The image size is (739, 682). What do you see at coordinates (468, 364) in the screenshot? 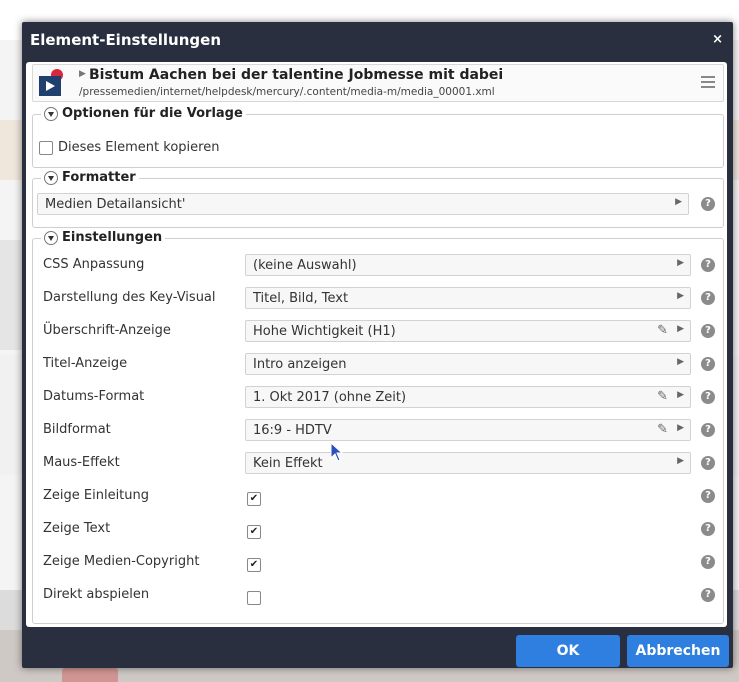
I see `setting-select-title: Intro anzeigen ▶` at bounding box center [468, 364].